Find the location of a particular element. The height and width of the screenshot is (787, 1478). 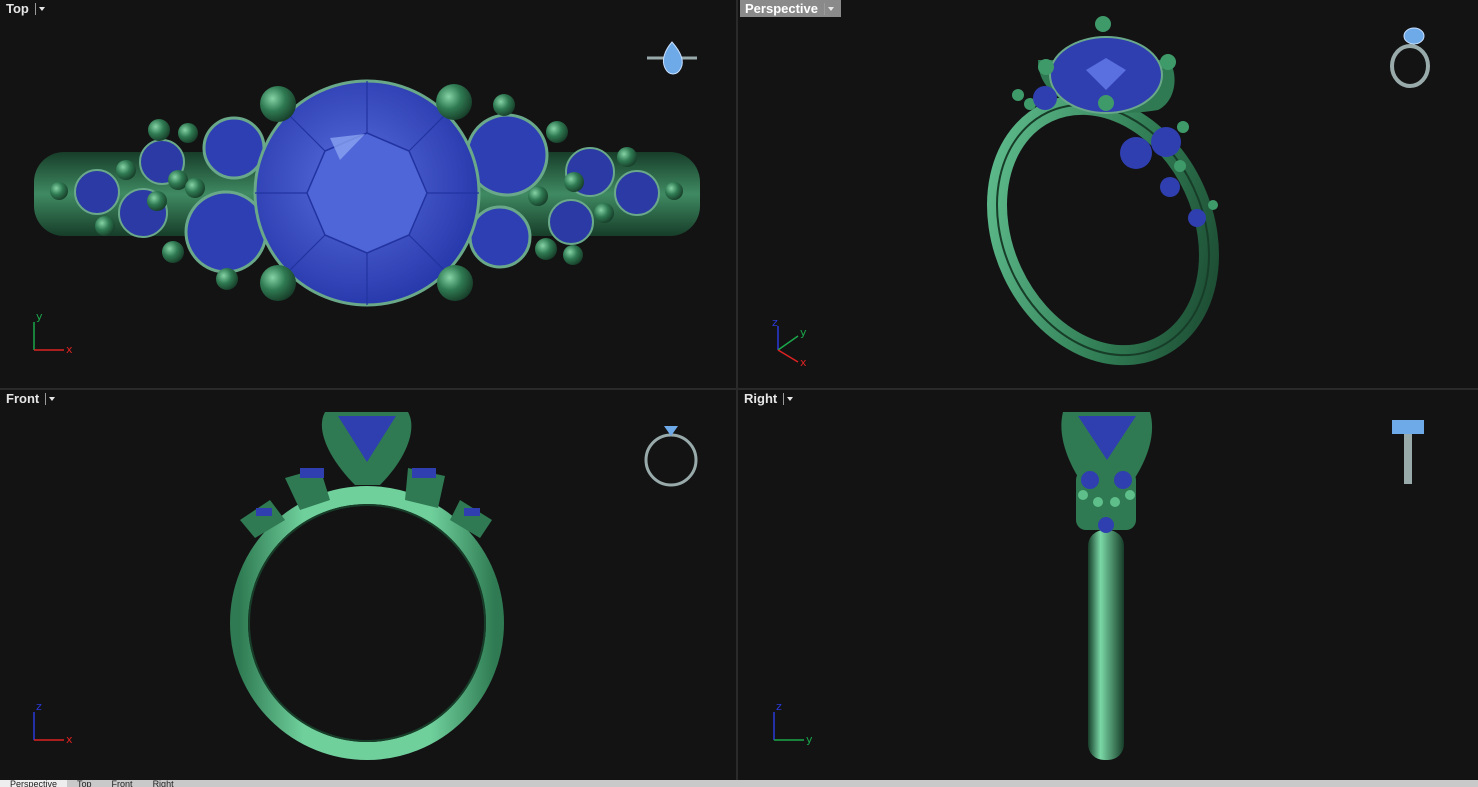

axis-gizmo-icon: z x is located at coordinates (53, 723).